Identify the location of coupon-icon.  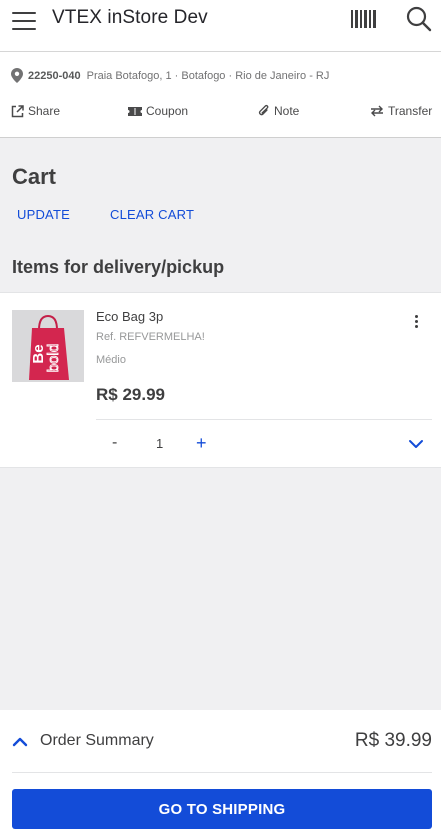
(135, 111).